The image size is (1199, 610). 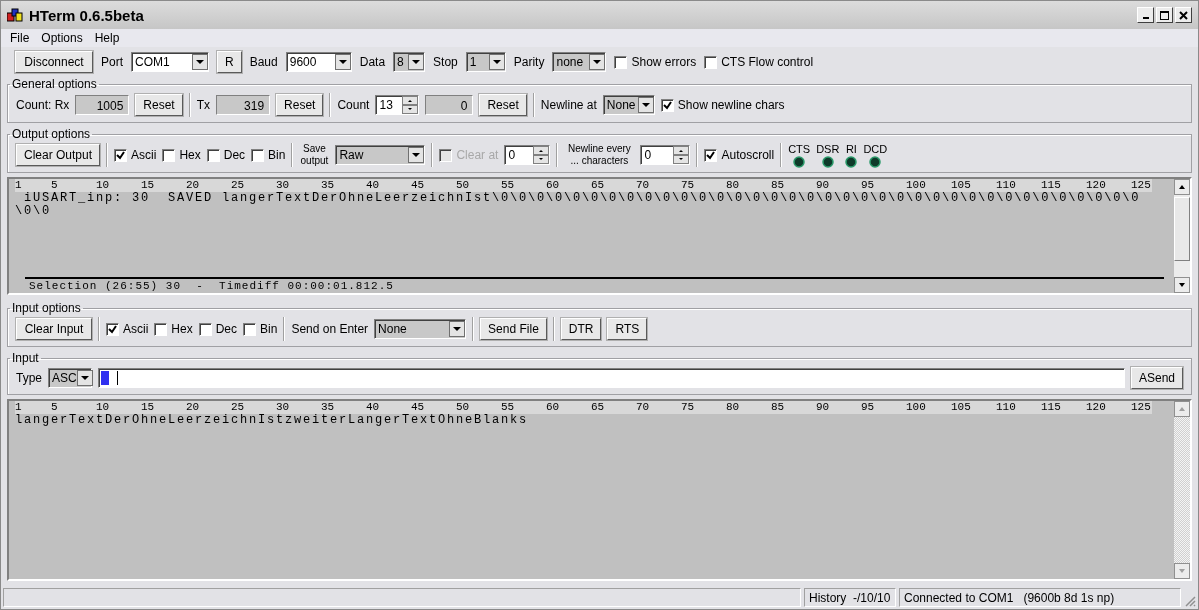 I want to click on newline-dropdown: None, so click(x=628, y=105).